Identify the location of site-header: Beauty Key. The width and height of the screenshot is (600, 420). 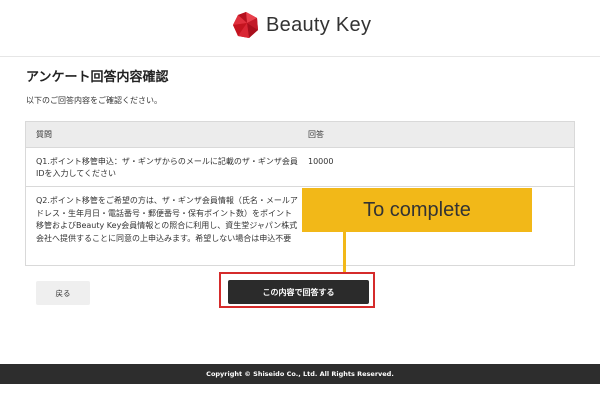
(300, 28).